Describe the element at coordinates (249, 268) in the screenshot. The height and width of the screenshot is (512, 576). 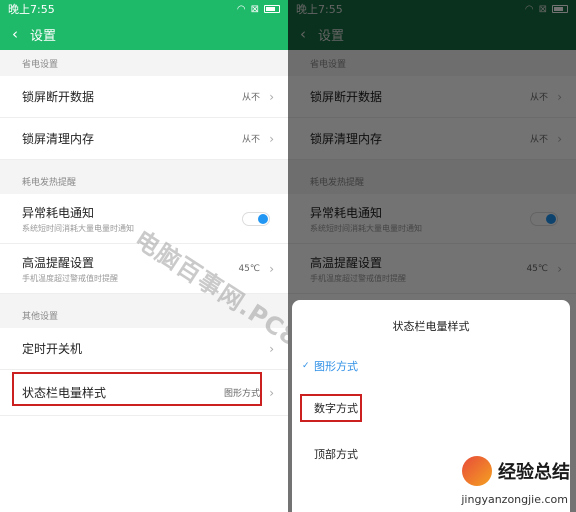
I see `row-value: 45℃` at that location.